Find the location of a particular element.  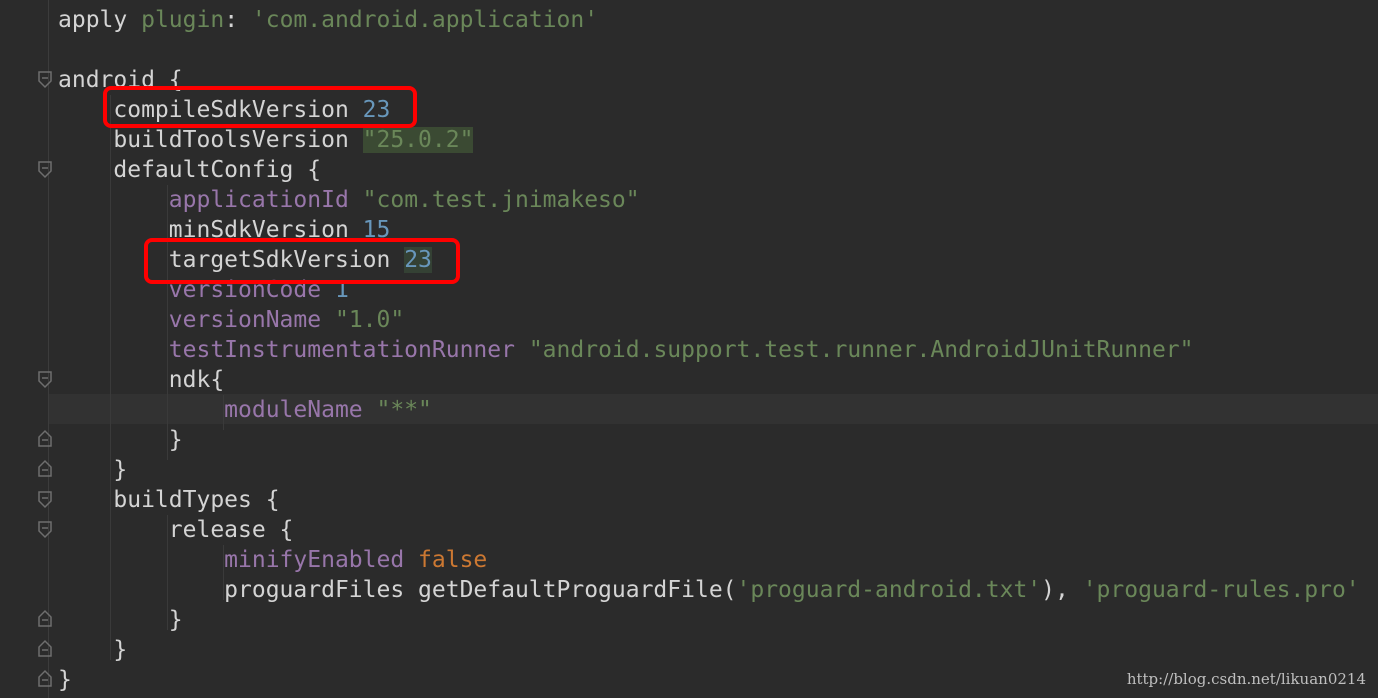

editor-gutter is located at coordinates (24, 349).